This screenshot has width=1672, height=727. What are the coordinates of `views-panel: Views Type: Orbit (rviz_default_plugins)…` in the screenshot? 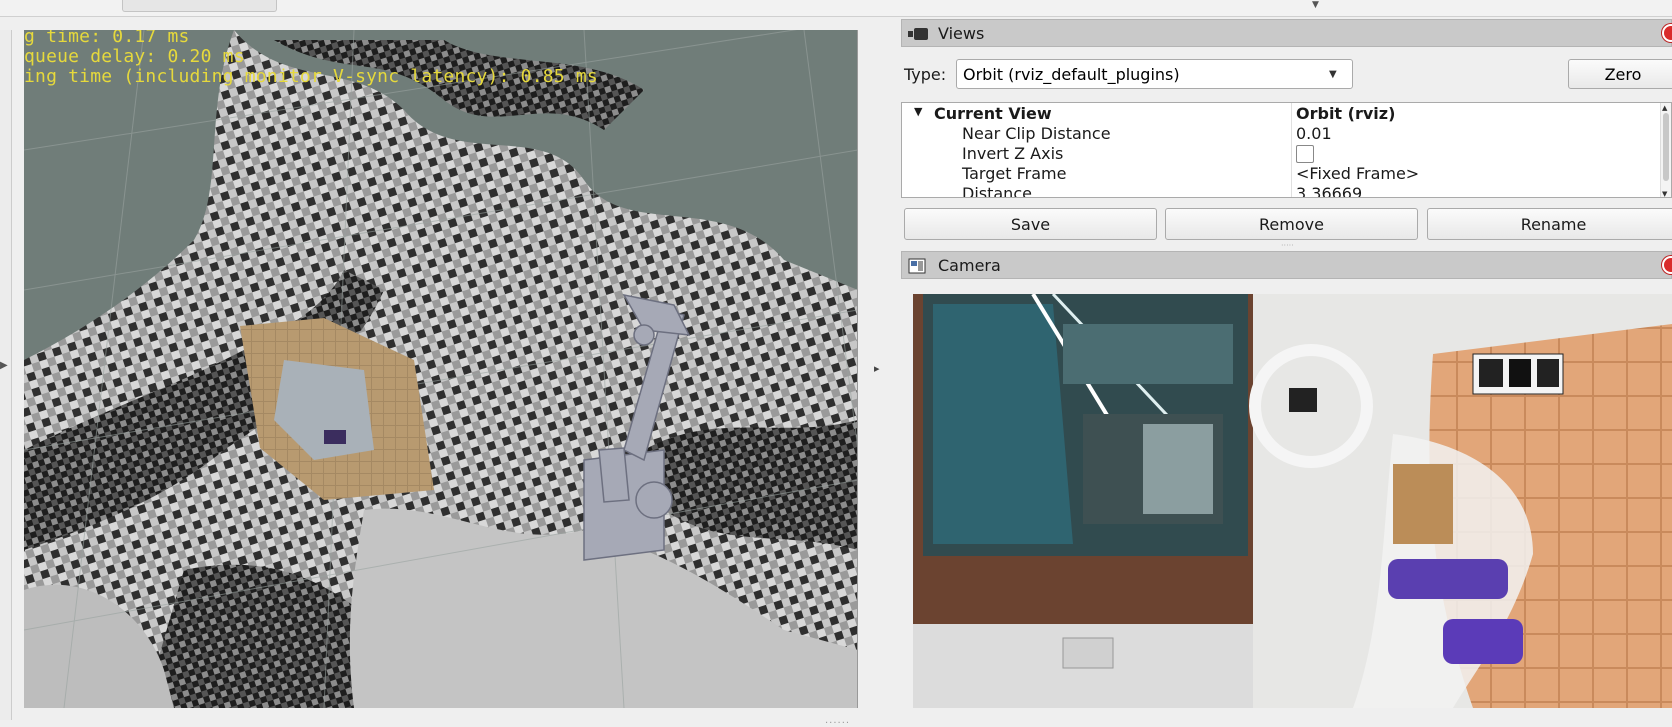 It's located at (1286, 137).